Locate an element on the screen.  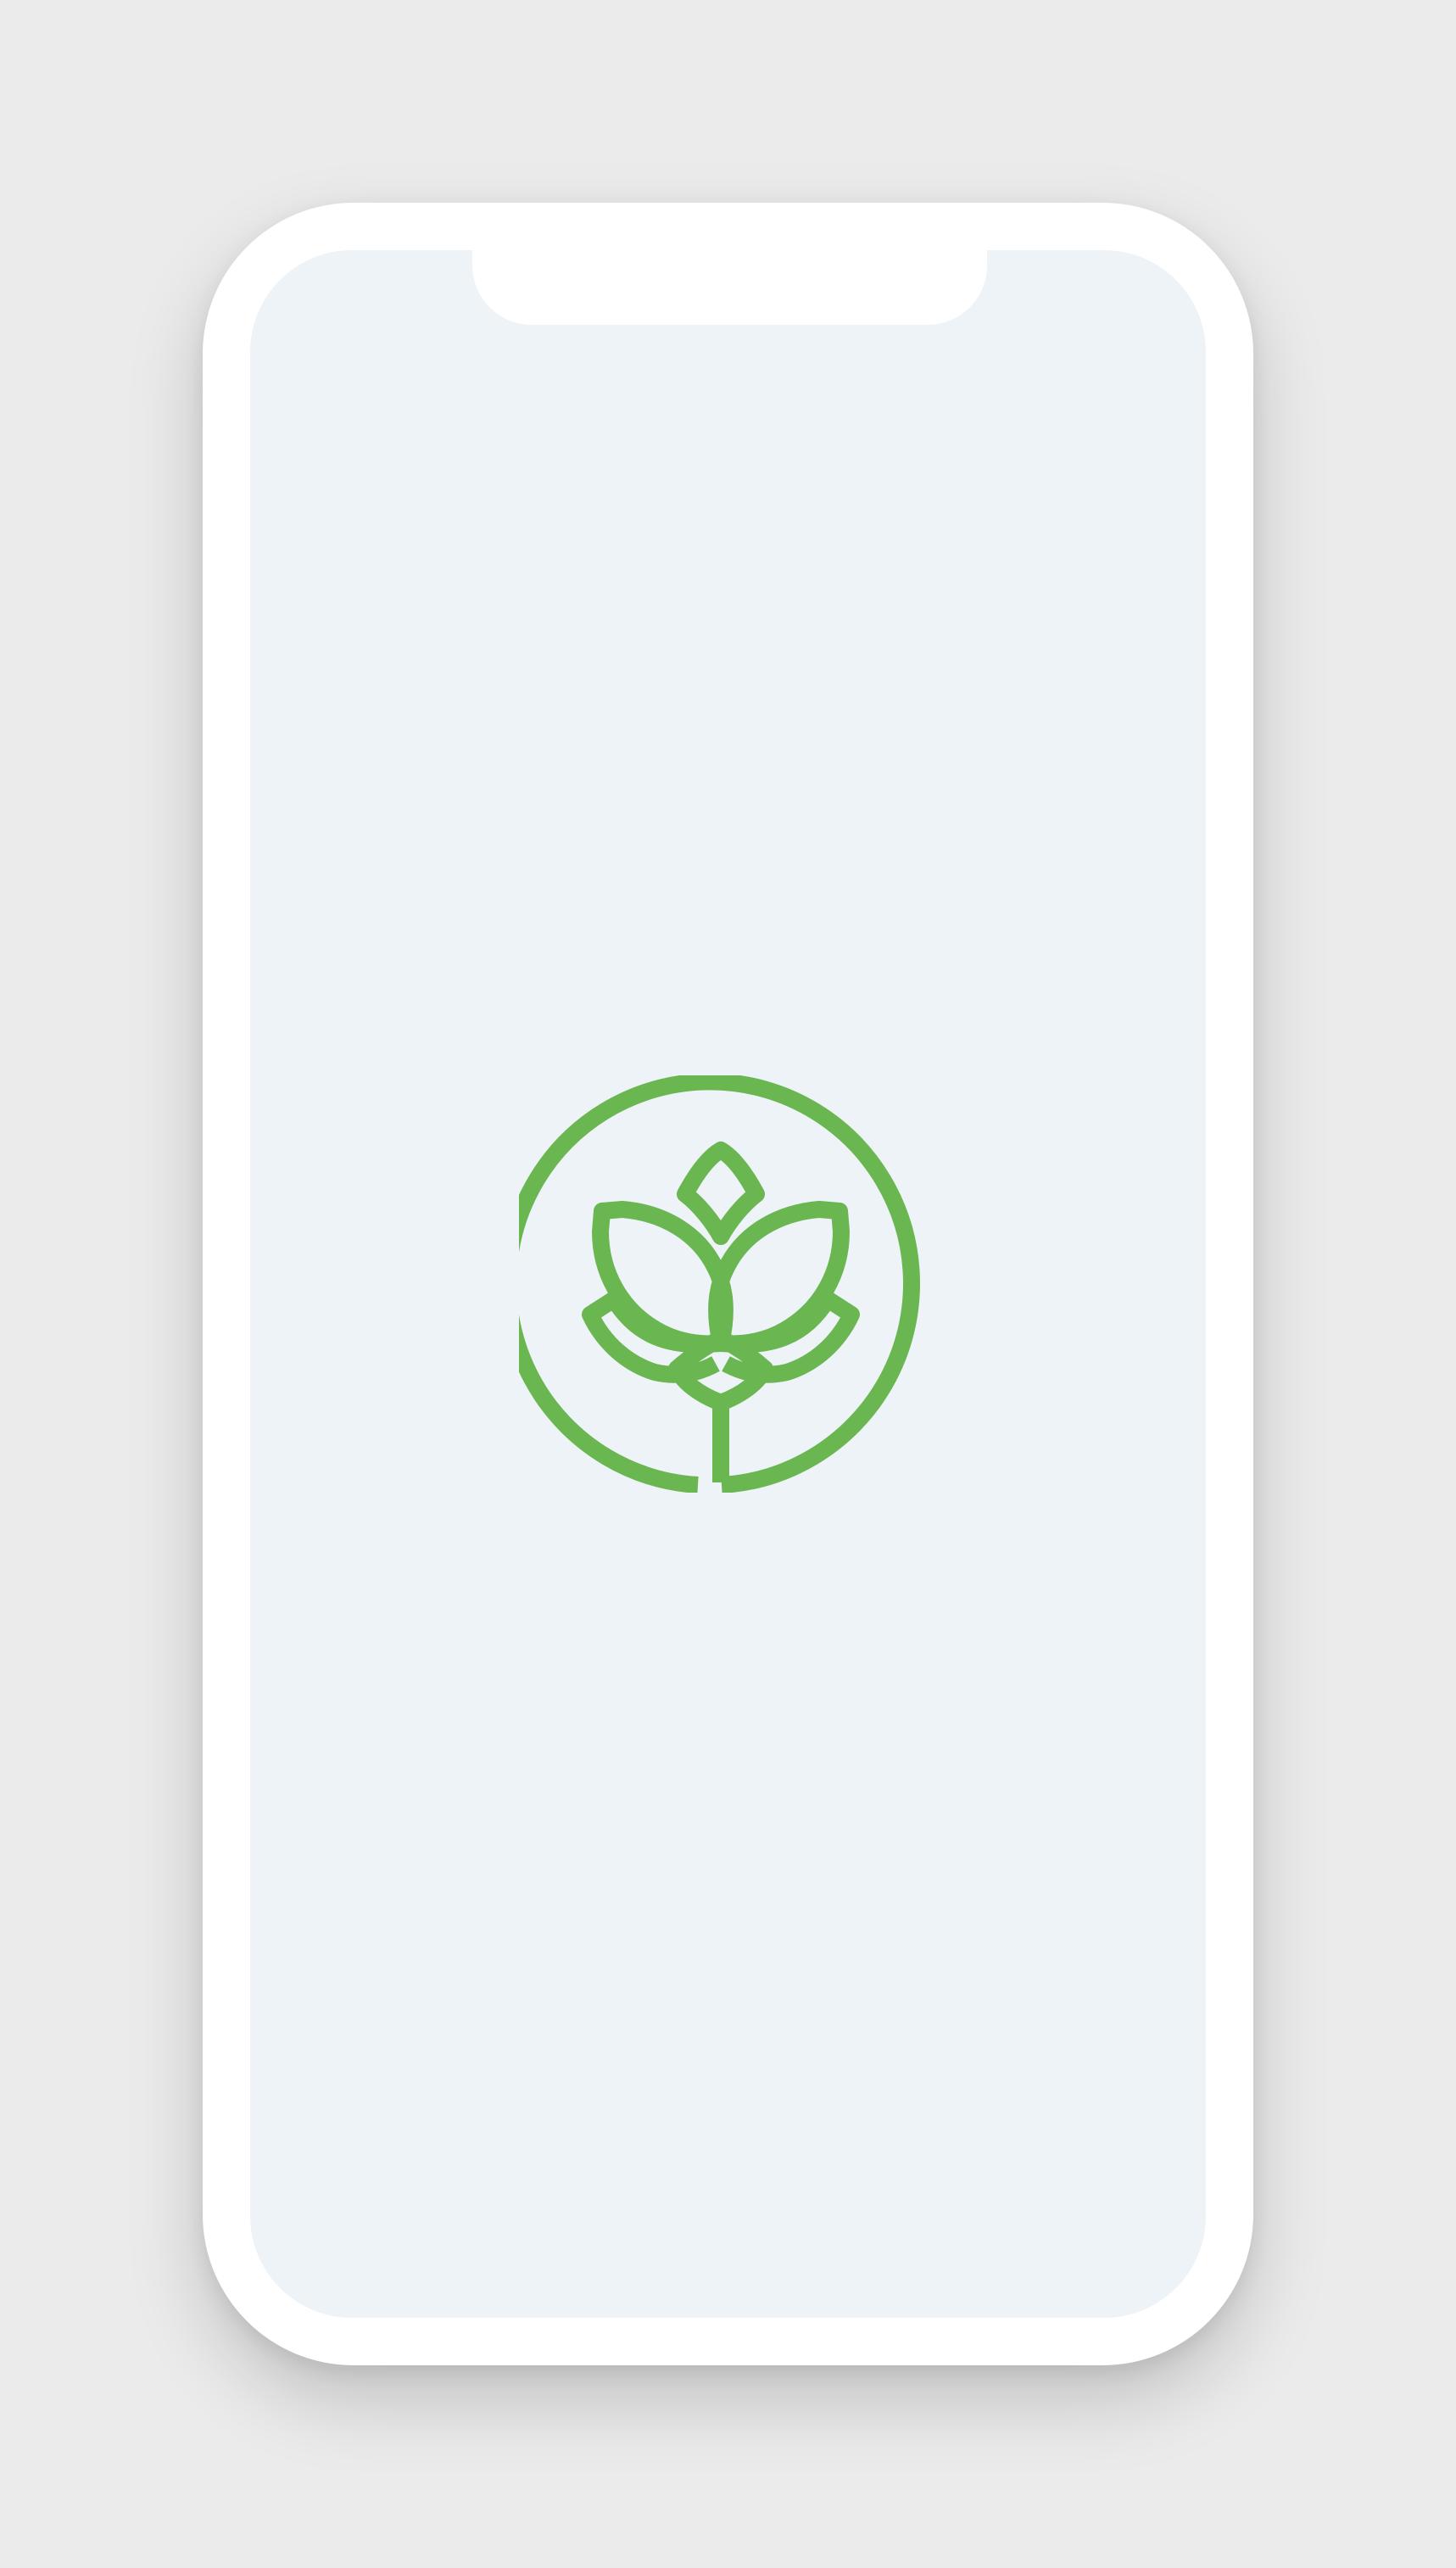
lotus-flower-icon is located at coordinates (719, 1284).